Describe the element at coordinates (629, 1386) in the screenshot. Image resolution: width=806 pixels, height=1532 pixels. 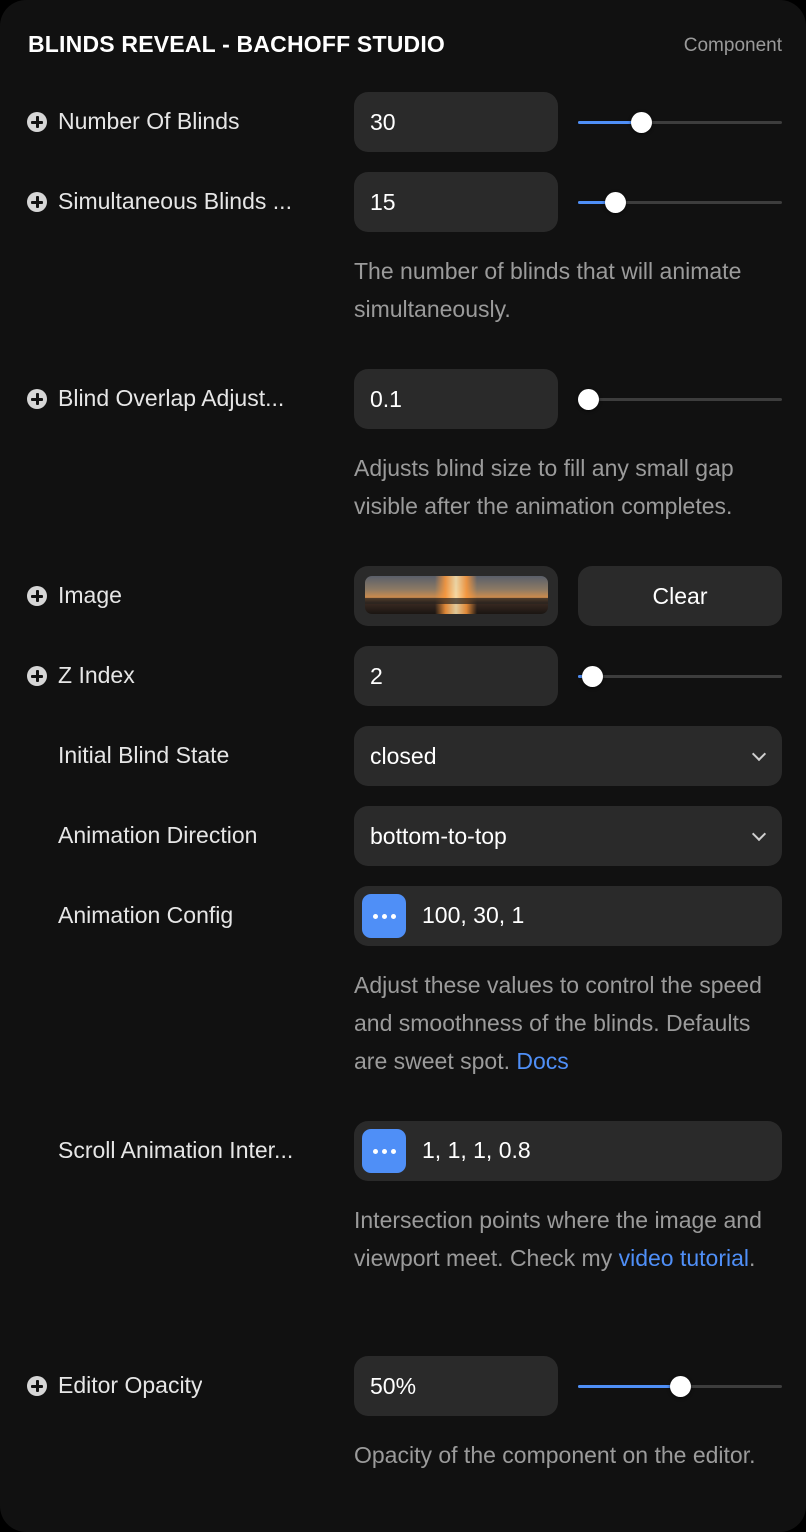
I see `slider-fill` at that location.